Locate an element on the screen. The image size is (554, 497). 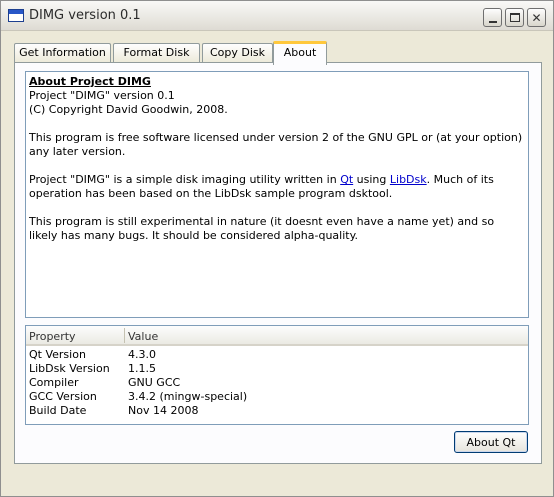
value-cell: 4.3.0 is located at coordinates (142, 354).